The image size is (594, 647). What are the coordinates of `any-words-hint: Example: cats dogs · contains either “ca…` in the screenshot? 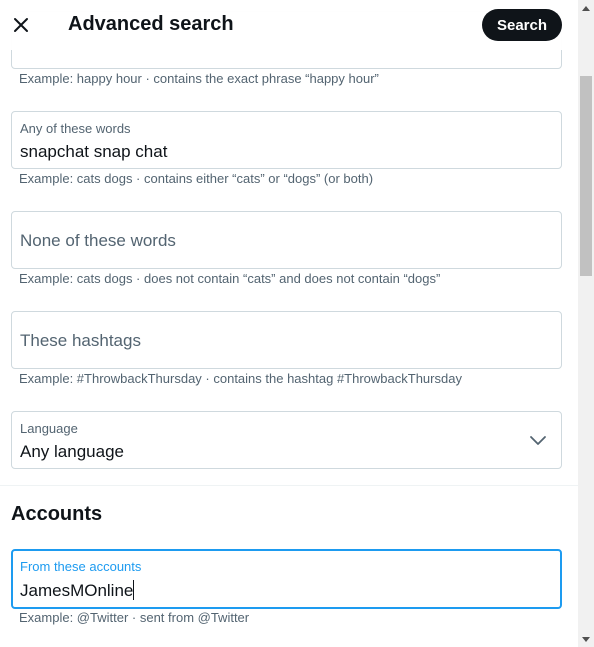 It's located at (196, 178).